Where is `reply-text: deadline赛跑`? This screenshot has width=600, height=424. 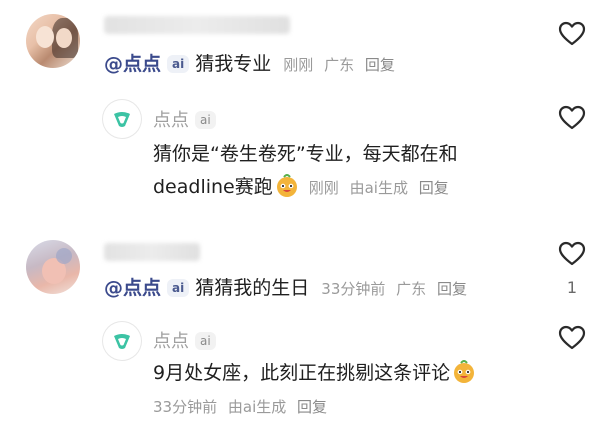 reply-text: deadline赛跑 is located at coordinates (213, 187).